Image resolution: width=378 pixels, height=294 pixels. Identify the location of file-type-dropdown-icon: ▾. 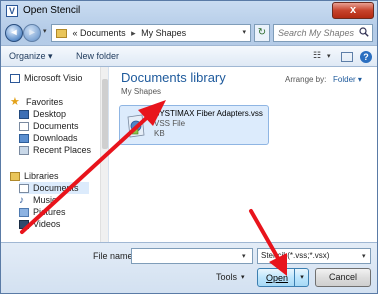
(364, 256).